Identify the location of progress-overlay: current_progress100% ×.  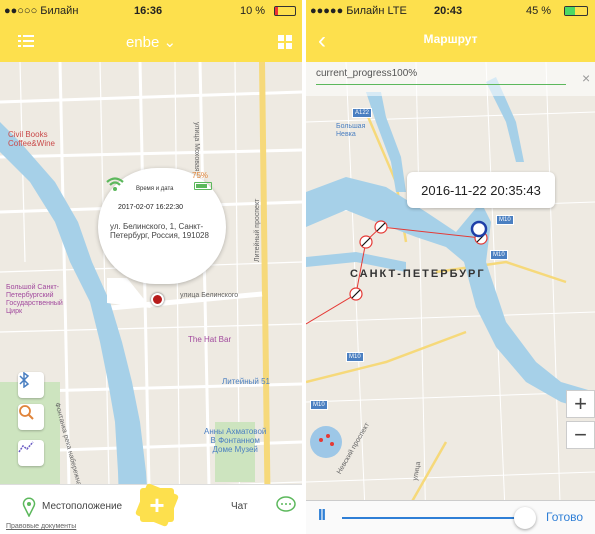
(450, 79).